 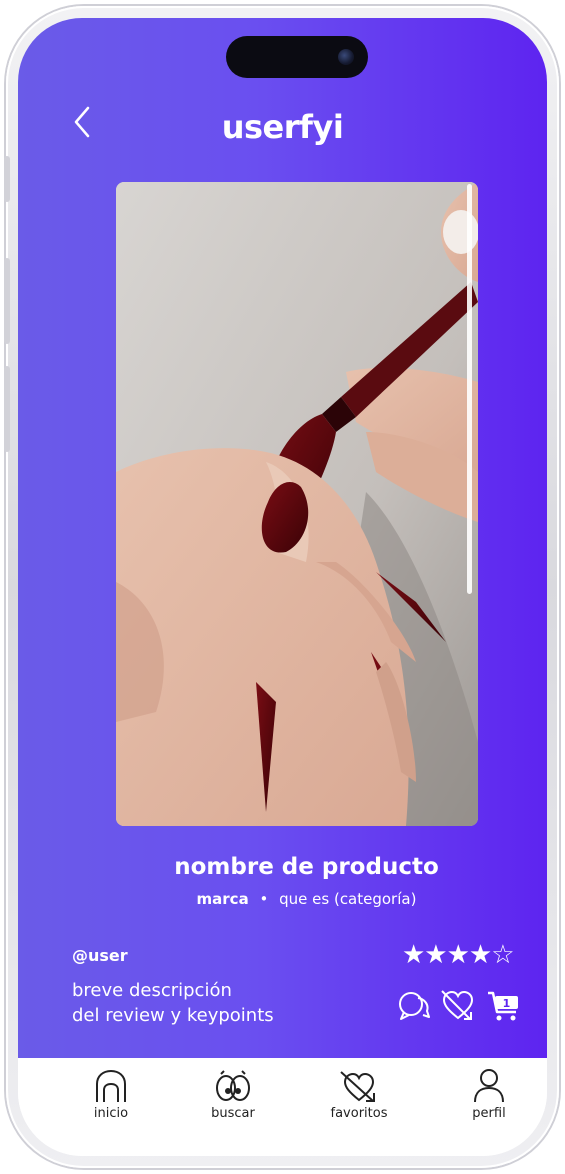 What do you see at coordinates (306, 867) in the screenshot?
I see `product-name: nombre de producto` at bounding box center [306, 867].